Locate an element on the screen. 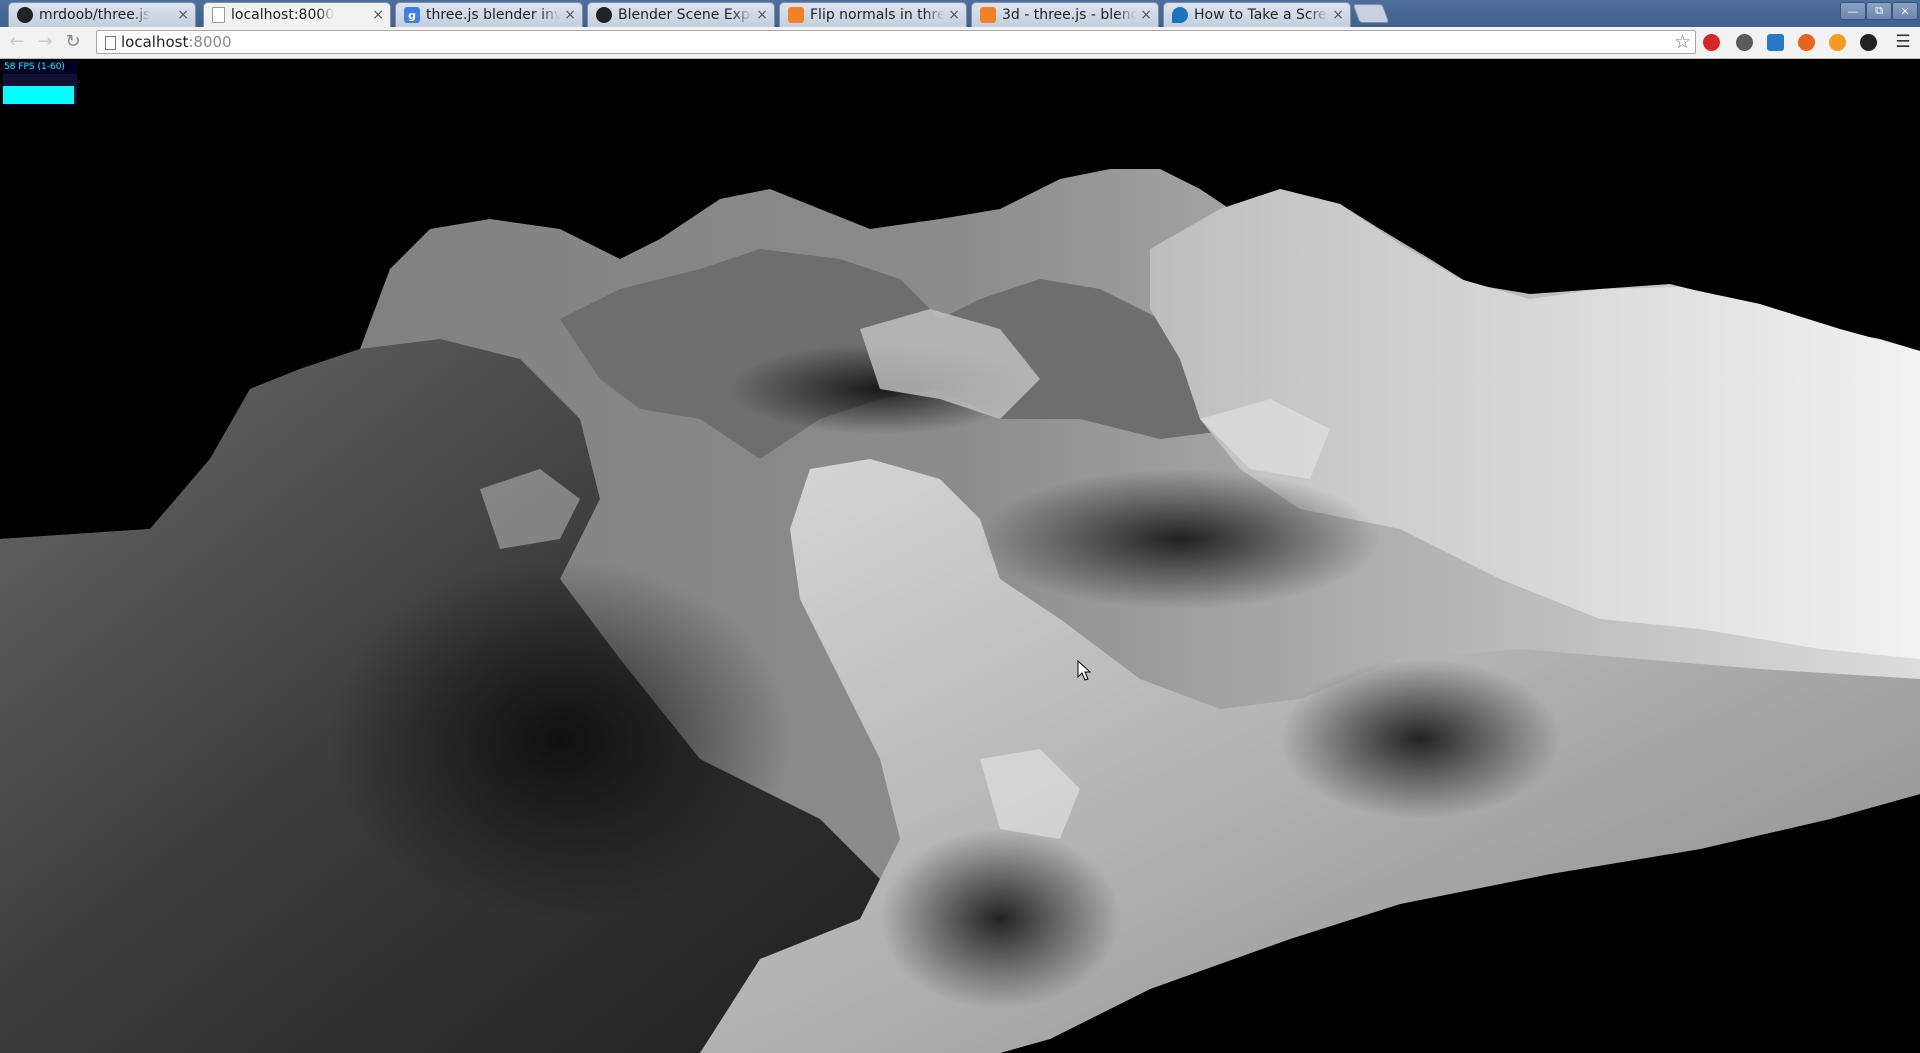 This screenshot has width=1920, height=1053. tab-label: How to Take a Screen is located at coordinates (1261, 15).